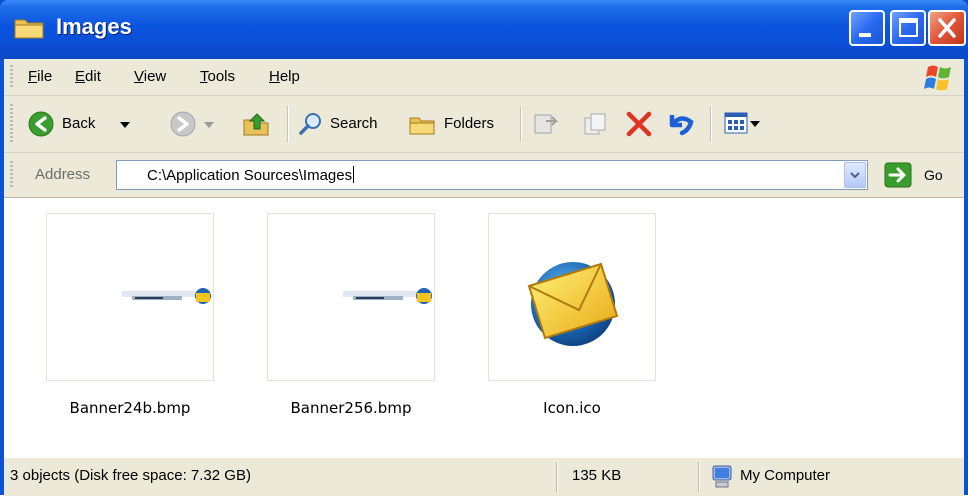 This screenshot has width=968, height=496. I want to click on views-dropdown-icon, so click(755, 124).